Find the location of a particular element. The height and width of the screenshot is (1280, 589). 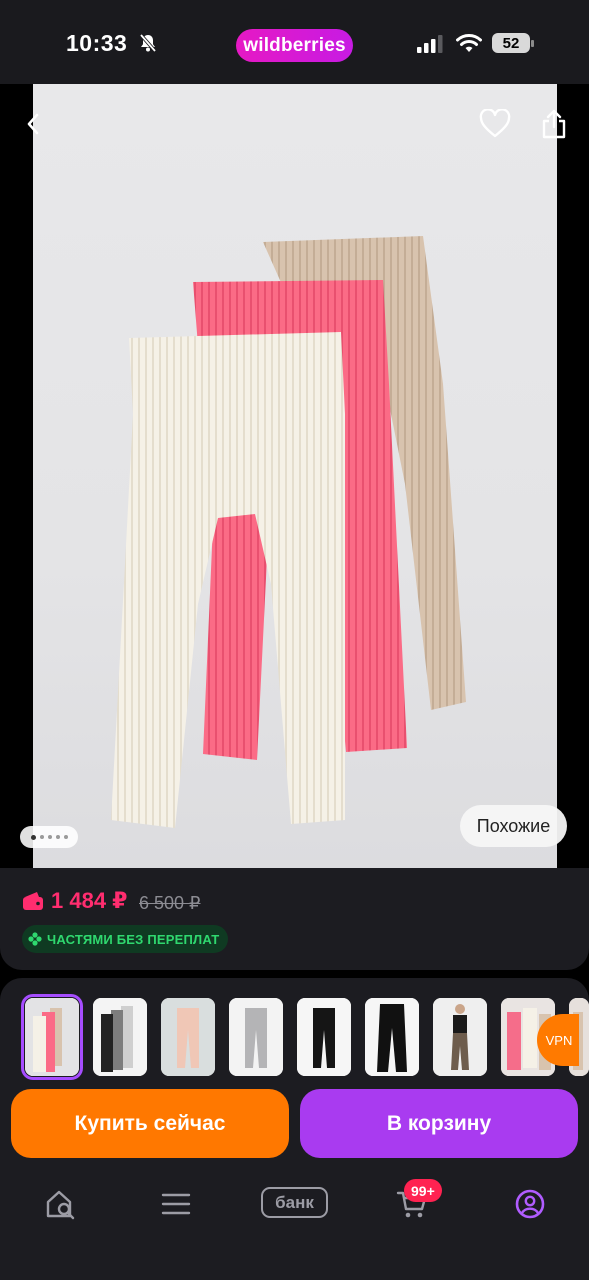

bell-off-icon is located at coordinates (148, 43).